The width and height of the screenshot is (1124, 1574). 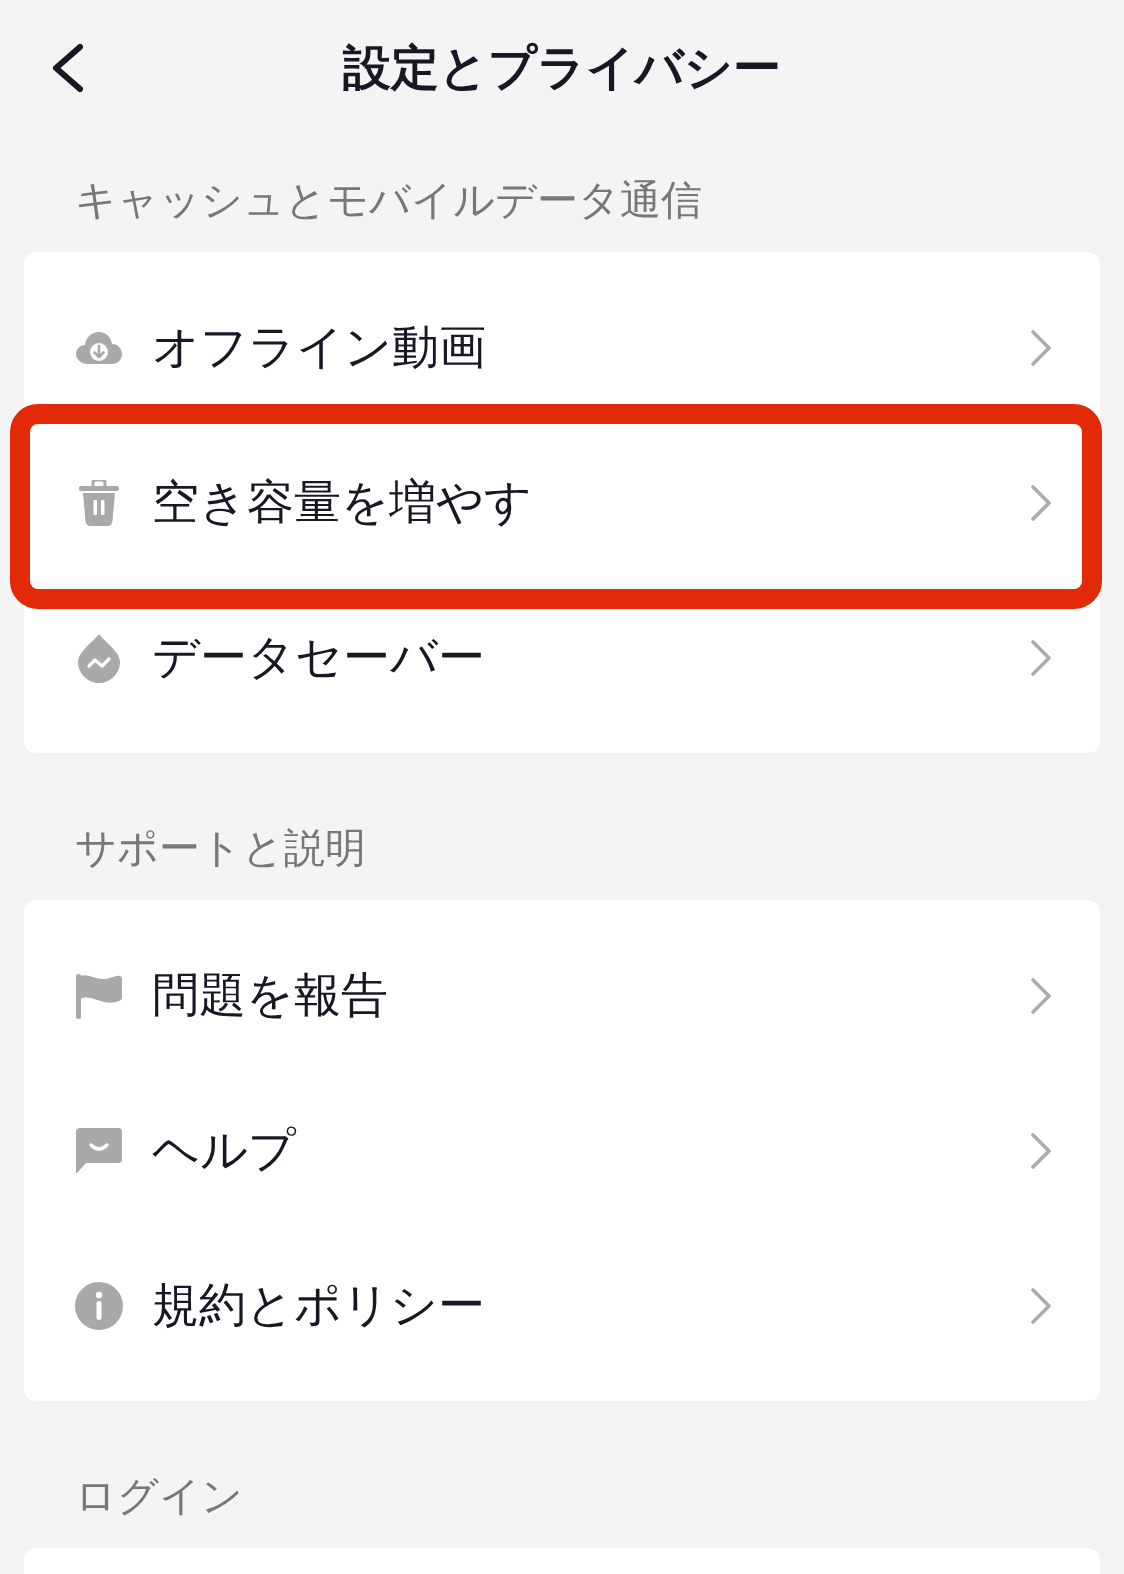 I want to click on back-button, so click(x=67, y=68).